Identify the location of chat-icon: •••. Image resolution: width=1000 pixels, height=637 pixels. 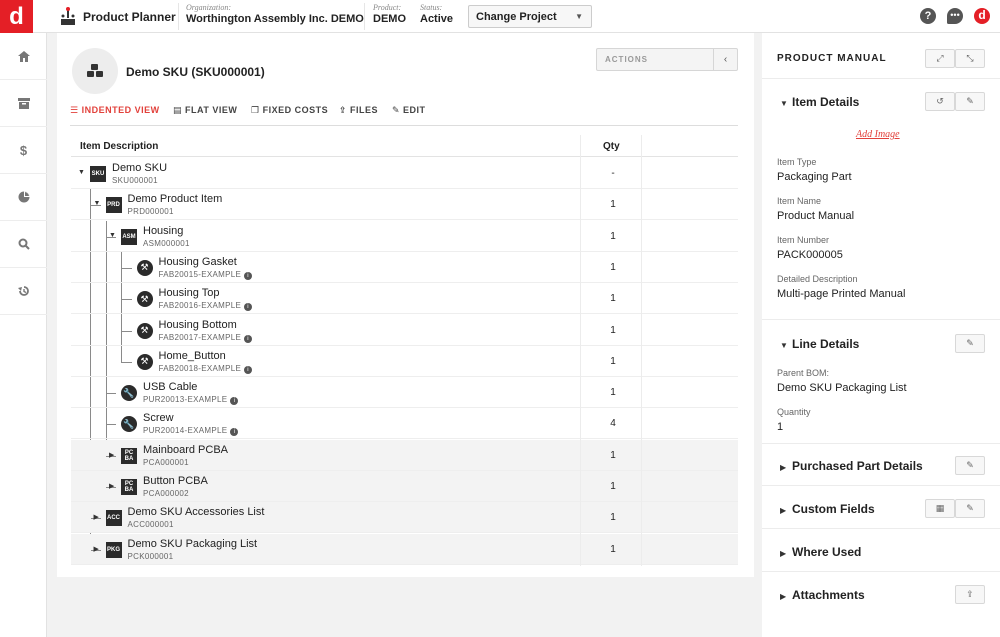
(955, 16).